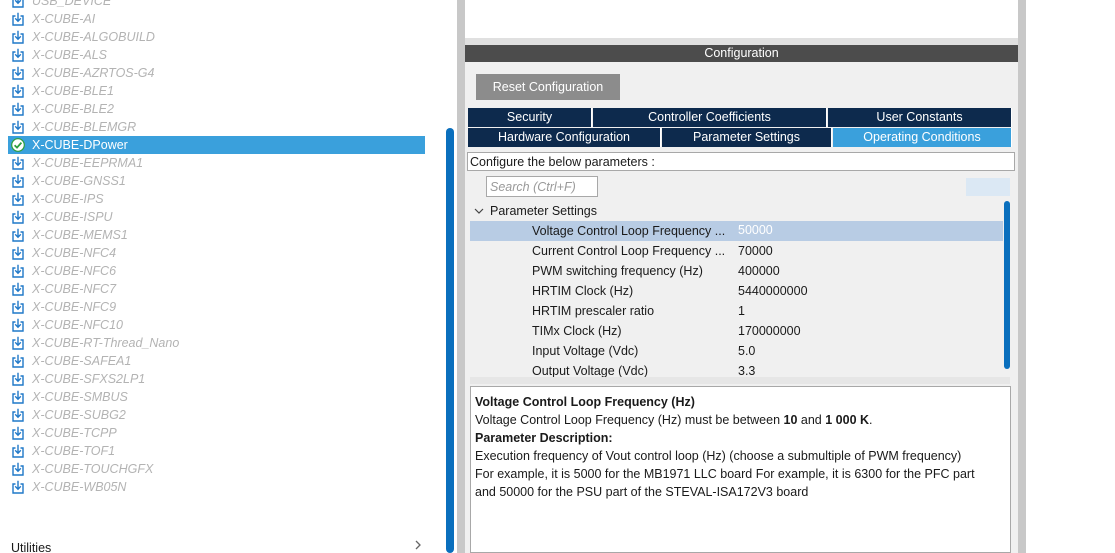 The width and height of the screenshot is (1115, 553). What do you see at coordinates (64, 19) in the screenshot?
I see `package-item-label: X-CUBE-AI` at bounding box center [64, 19].